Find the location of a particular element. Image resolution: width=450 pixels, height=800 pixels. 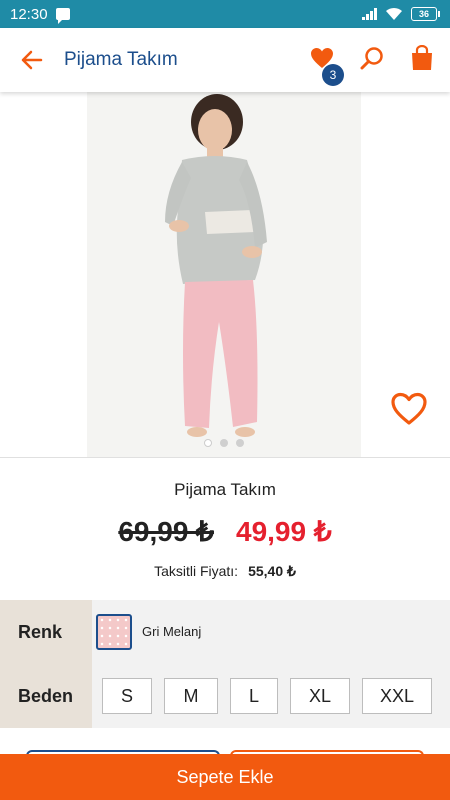

installment-value: 55,40 ₺ is located at coordinates (272, 571).